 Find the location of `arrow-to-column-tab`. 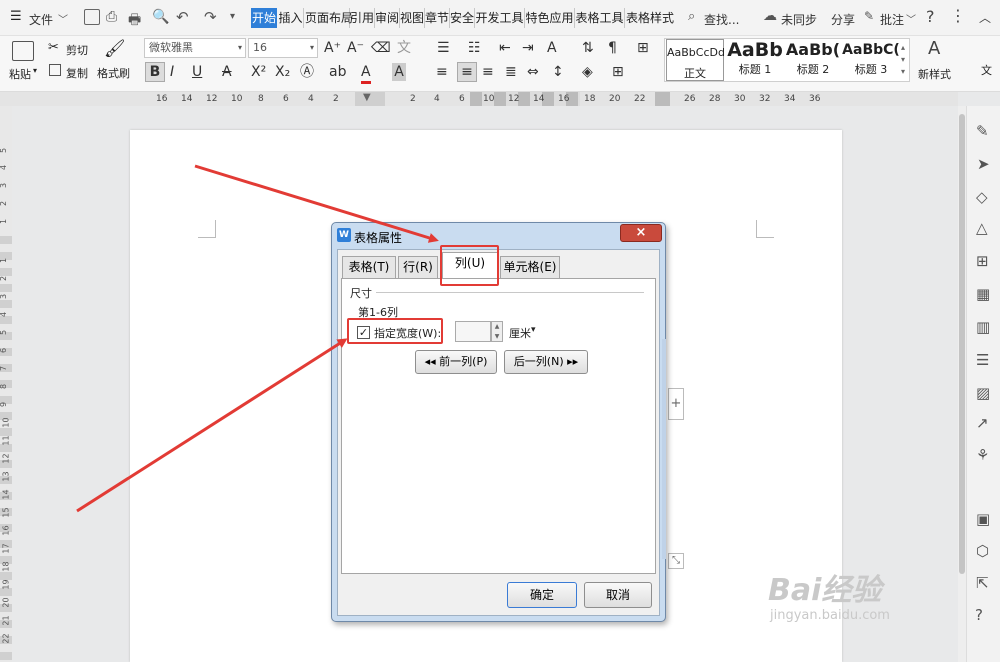

arrow-to-column-tab is located at coordinates (316, 203).